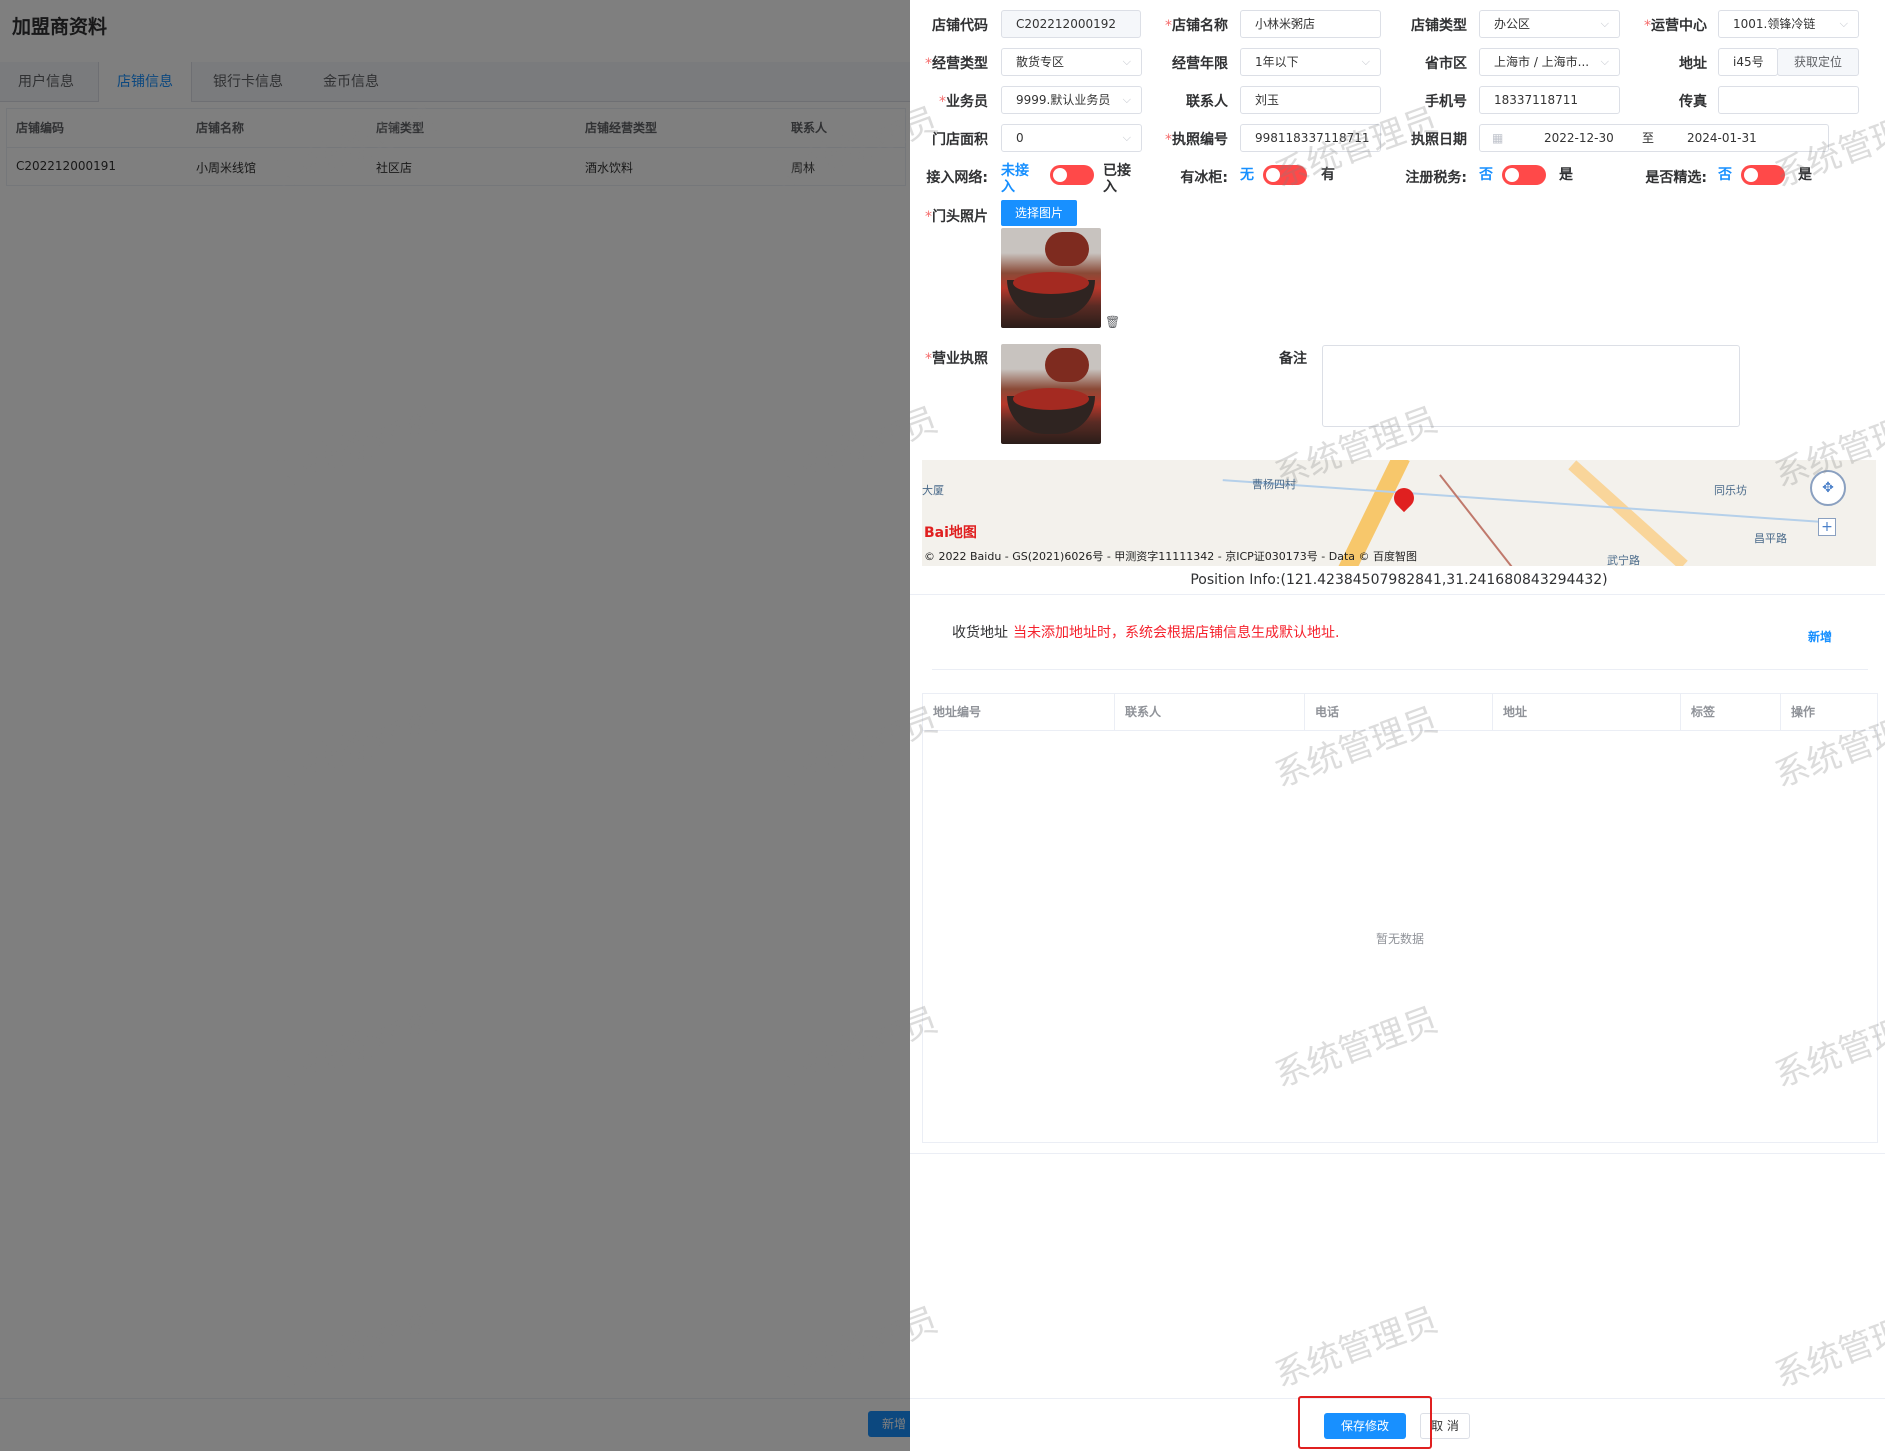  I want to click on map-place-label: 同乐坊, so click(1730, 490).